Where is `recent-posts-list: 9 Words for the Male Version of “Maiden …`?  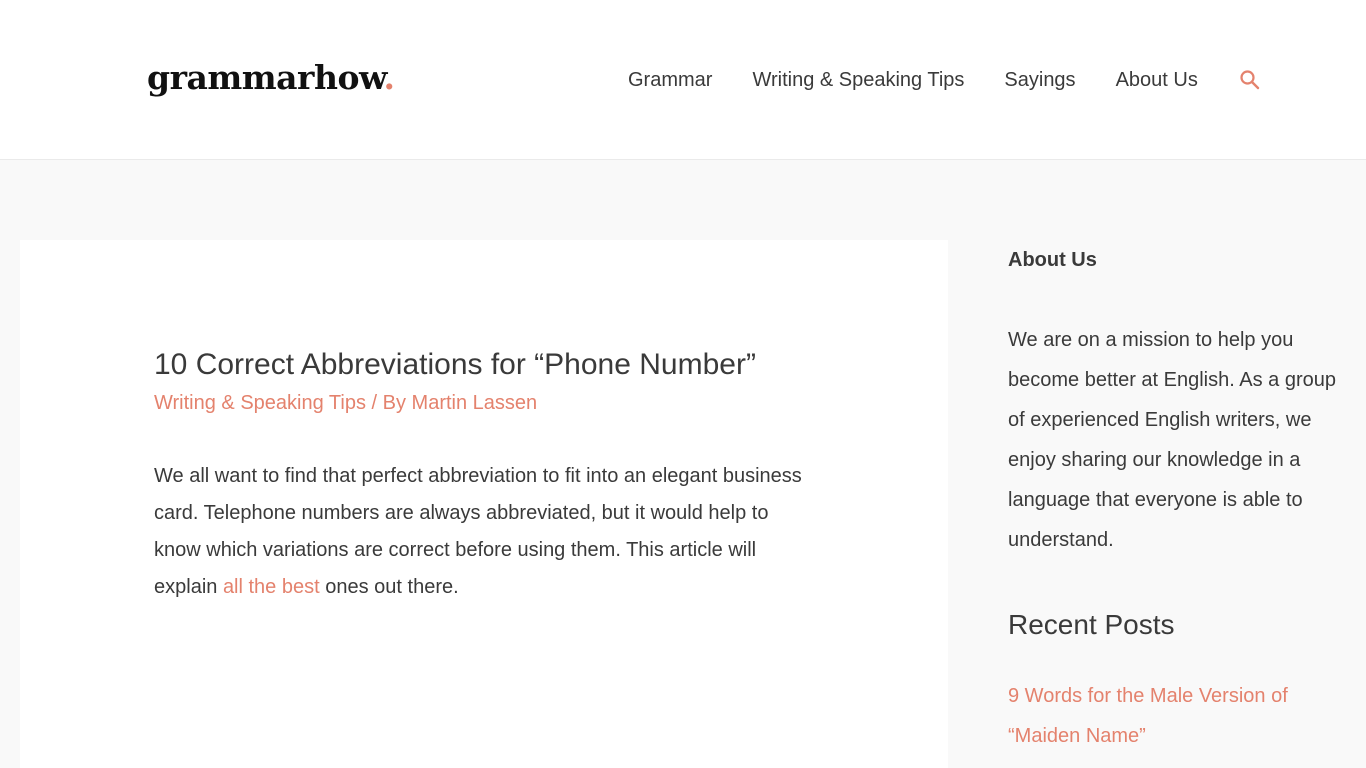
recent-posts-list: 9 Words for the Male Version of “Maiden … is located at coordinates (1178, 716).